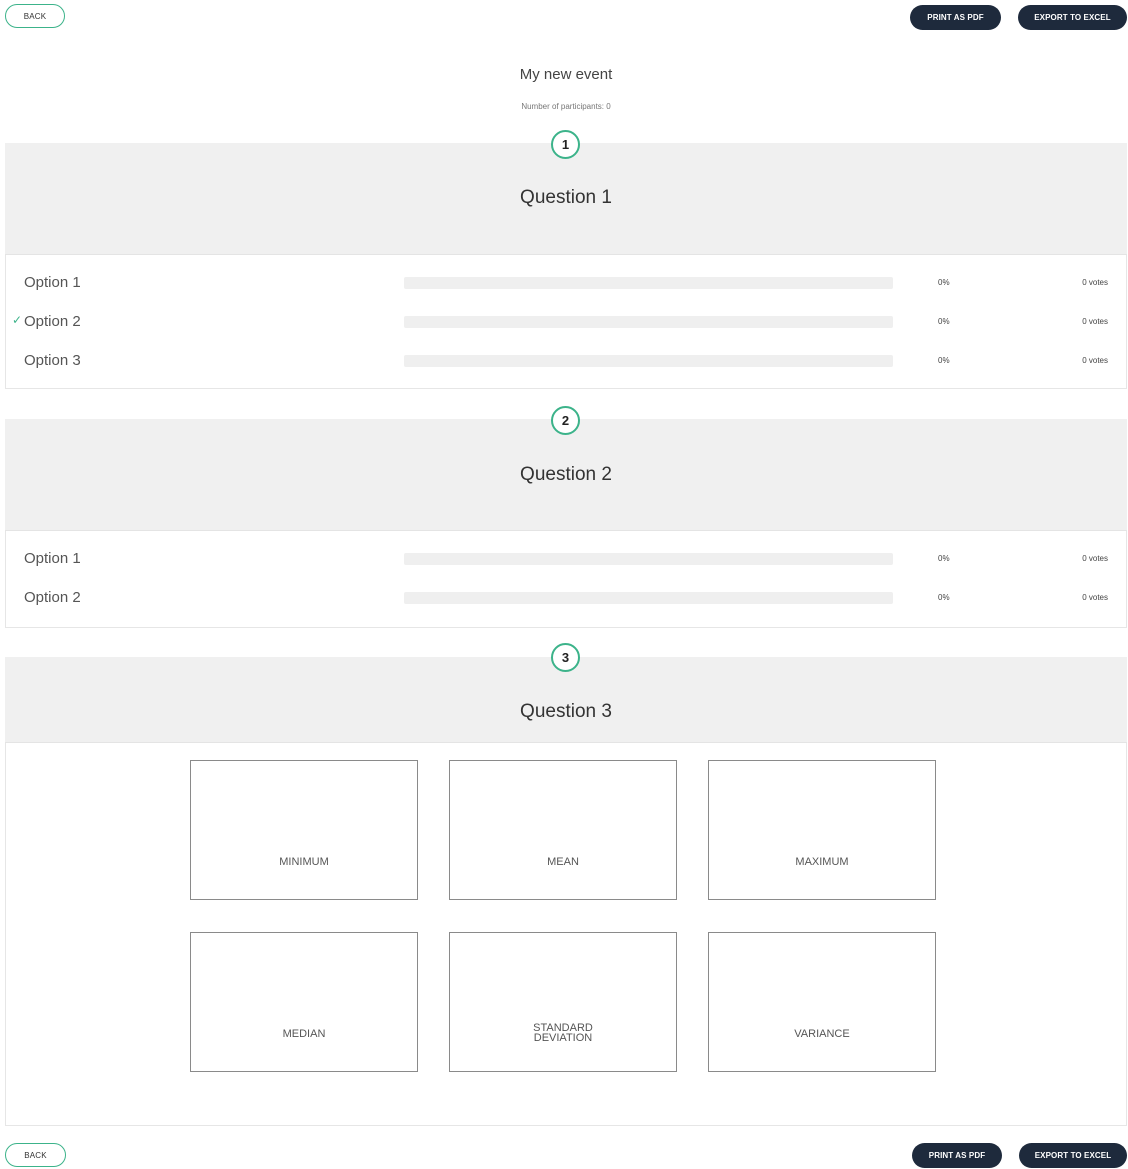  Describe the element at coordinates (566, 711) in the screenshot. I see `question-3-title: Question 3` at that location.